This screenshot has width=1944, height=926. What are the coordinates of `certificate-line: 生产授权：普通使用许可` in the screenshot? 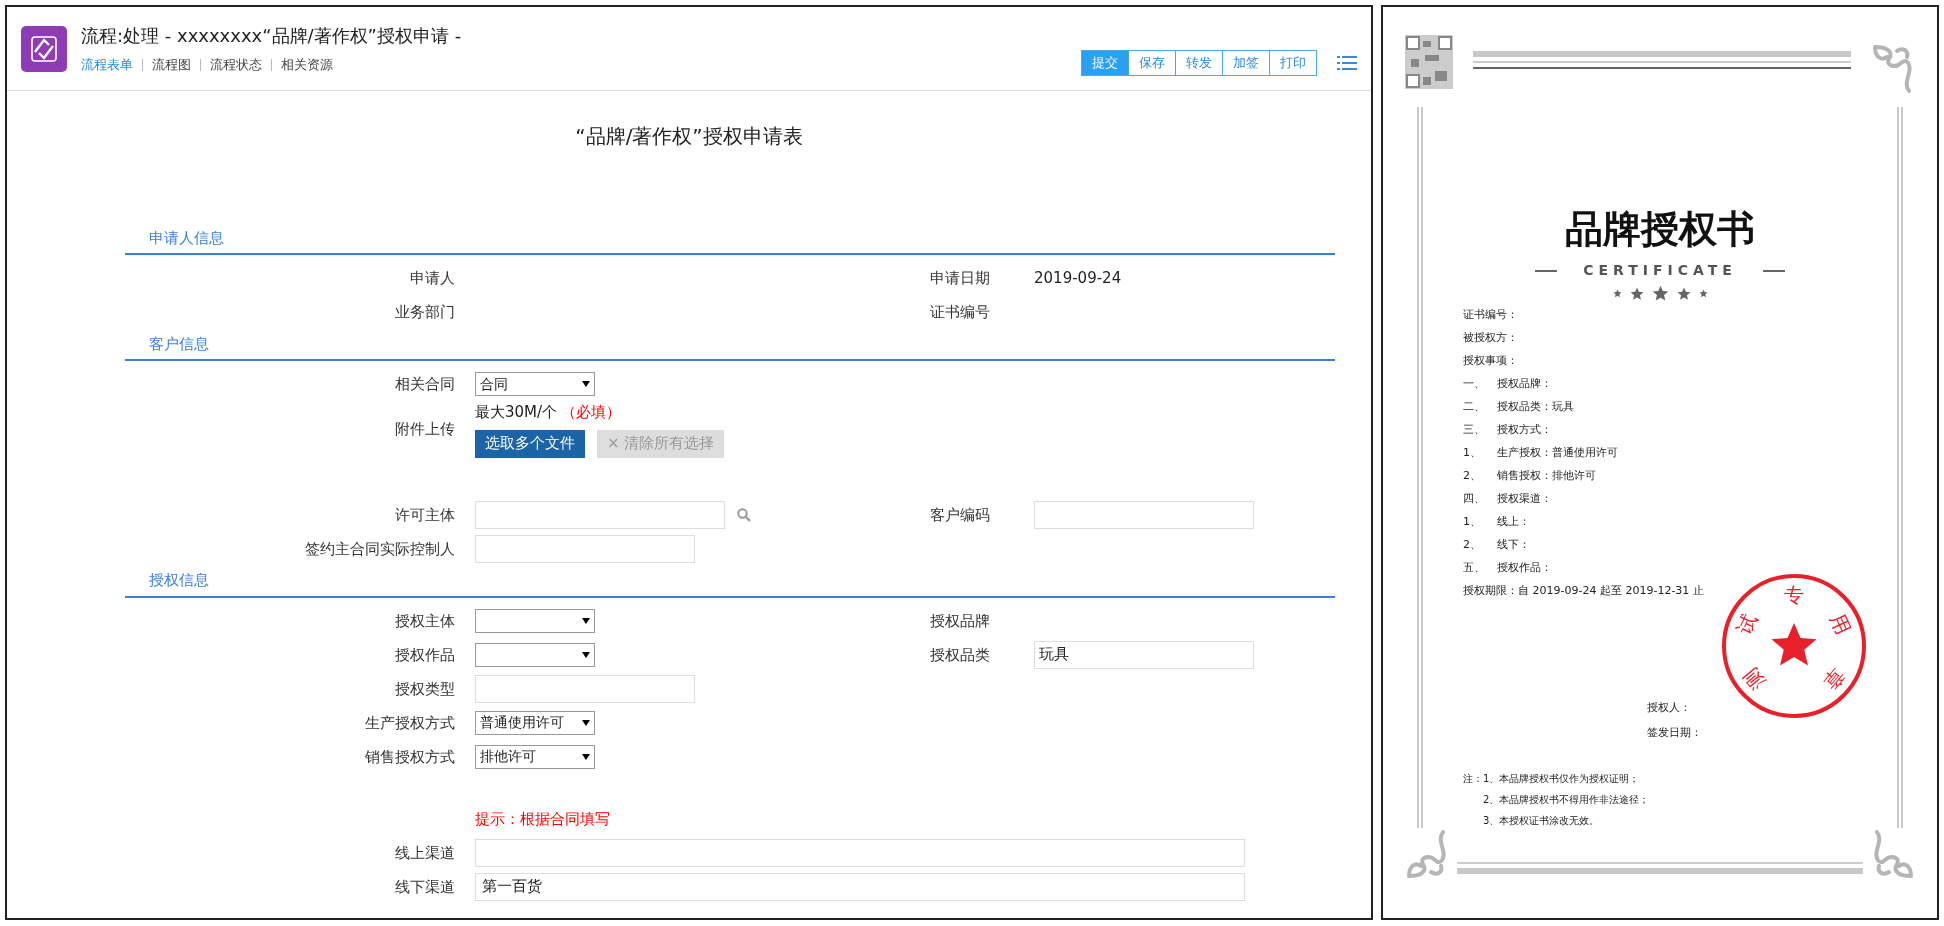 It's located at (1557, 452).